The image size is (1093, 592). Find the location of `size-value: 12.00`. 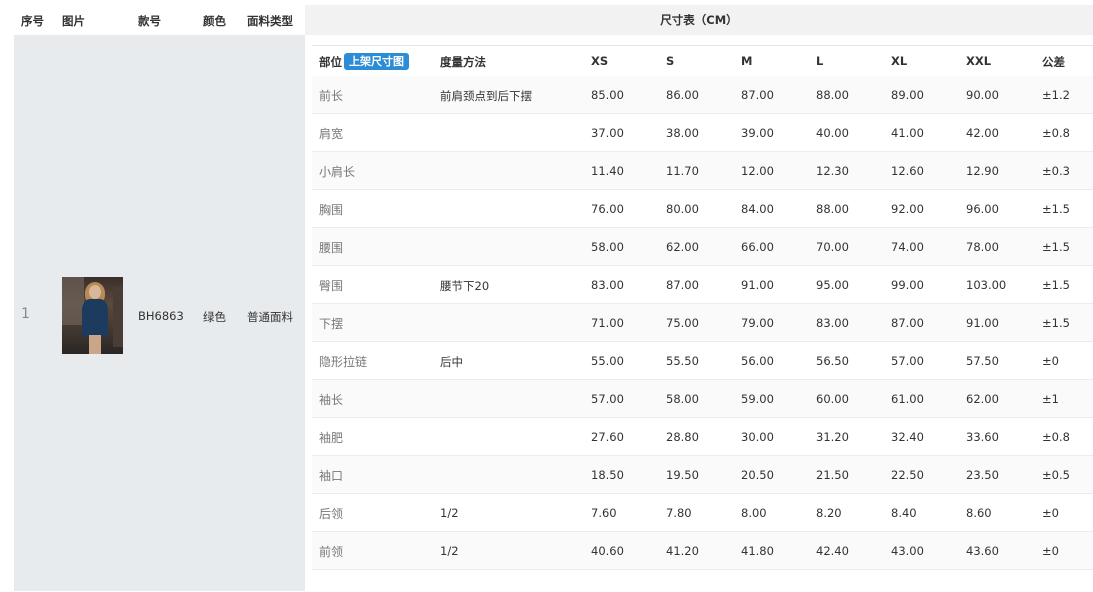

size-value: 12.00 is located at coordinates (757, 171).